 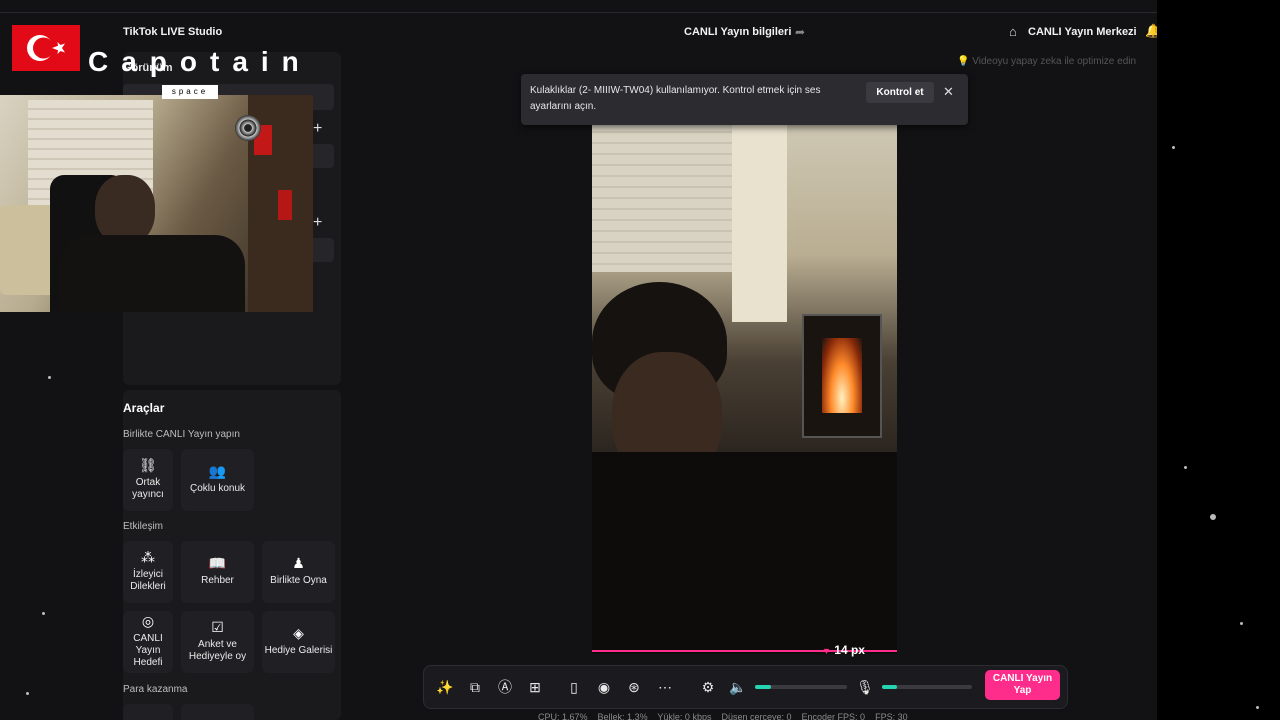 What do you see at coordinates (800, 32) in the screenshot?
I see `share-icon: ➦` at bounding box center [800, 32].